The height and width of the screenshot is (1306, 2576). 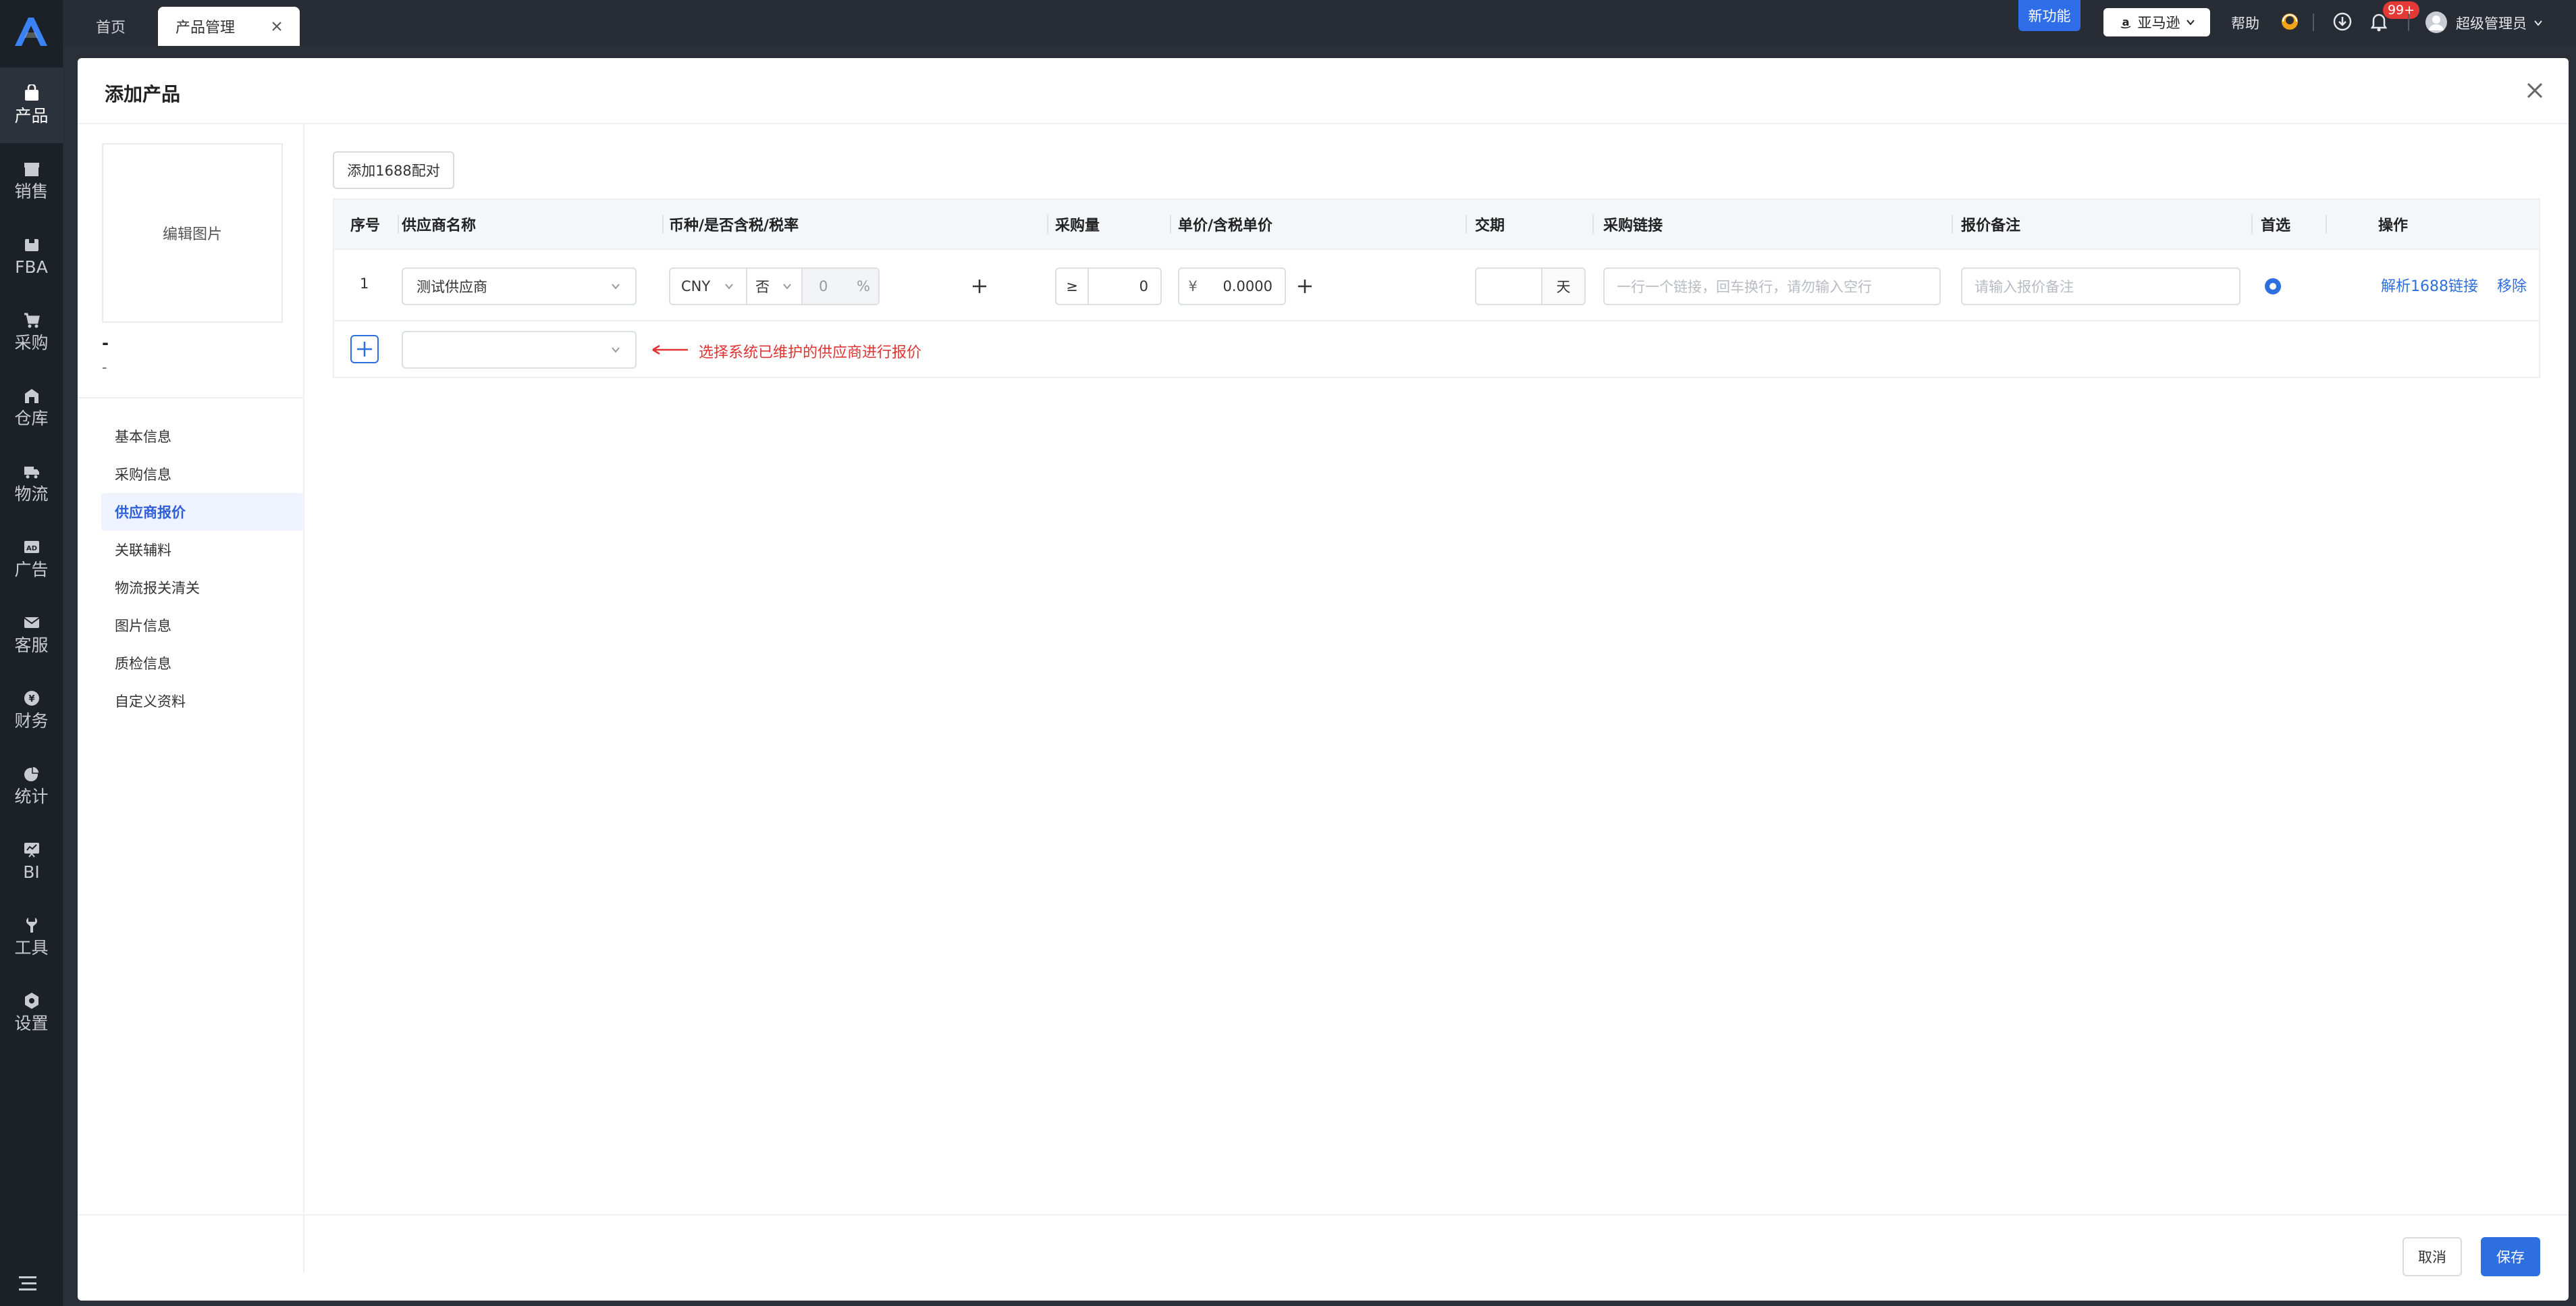 I want to click on app-logo-icon, so click(x=31, y=32).